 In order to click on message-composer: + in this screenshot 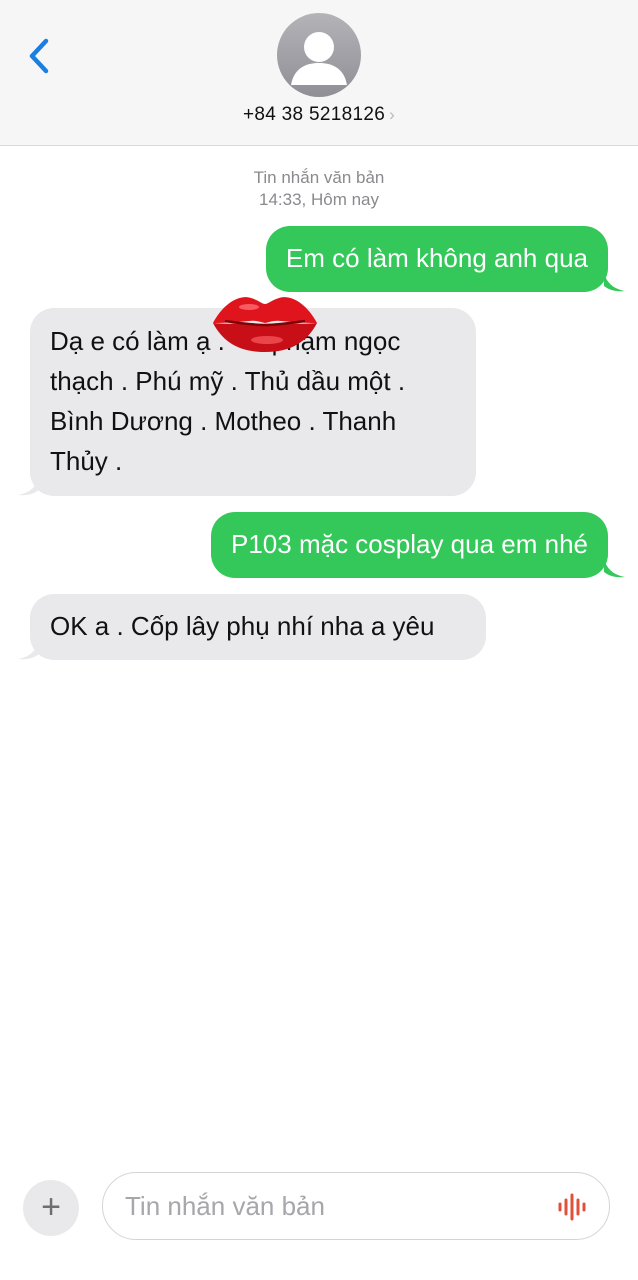, I will do `click(319, 1220)`.